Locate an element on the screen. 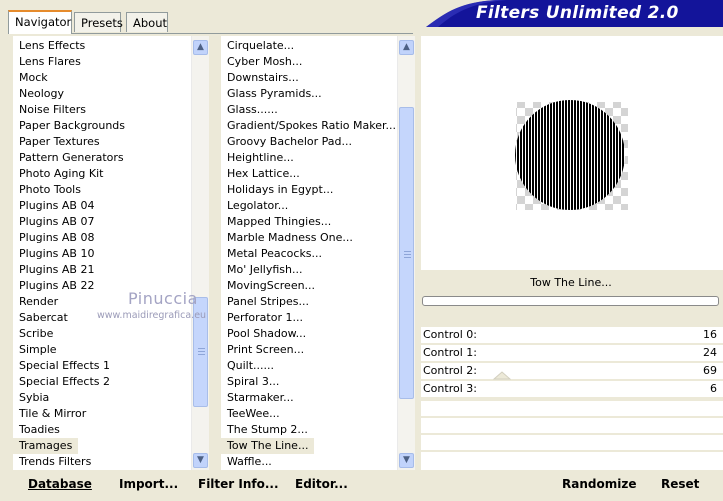 This screenshot has width=723, height=501. list-item-label: Plugins AB 08 is located at coordinates (57, 237).